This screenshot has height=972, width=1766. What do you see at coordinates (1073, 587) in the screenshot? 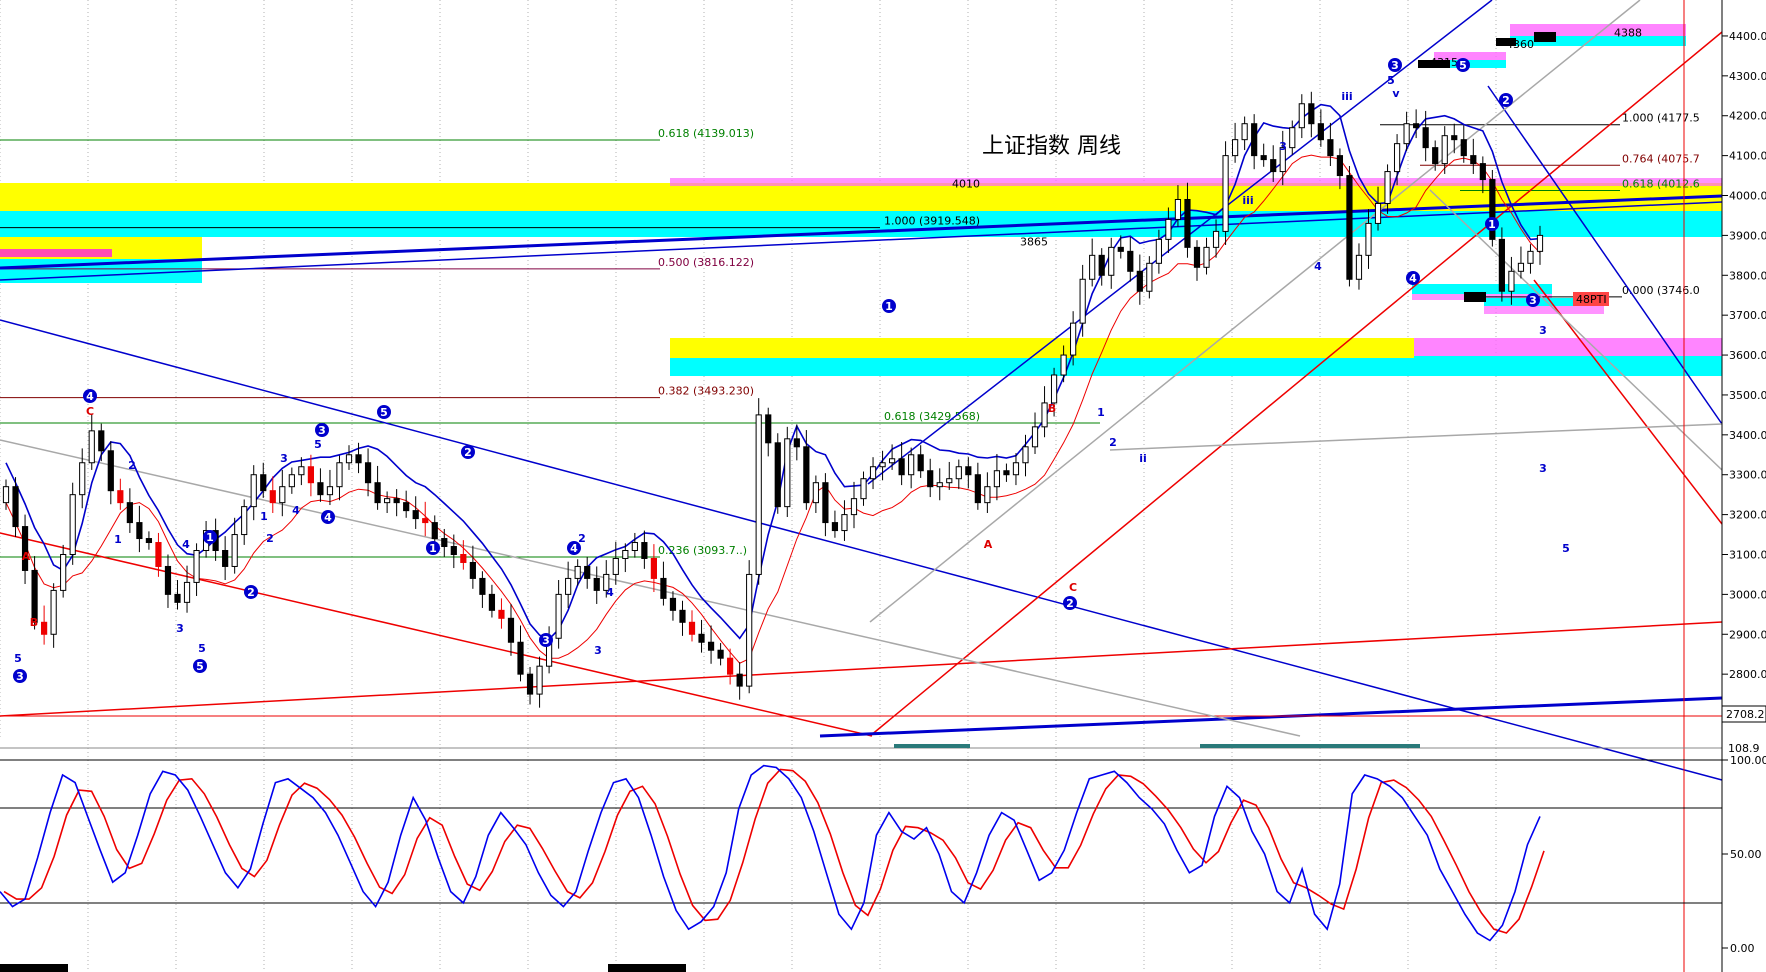
I see `wave-label-red: C` at bounding box center [1073, 587].